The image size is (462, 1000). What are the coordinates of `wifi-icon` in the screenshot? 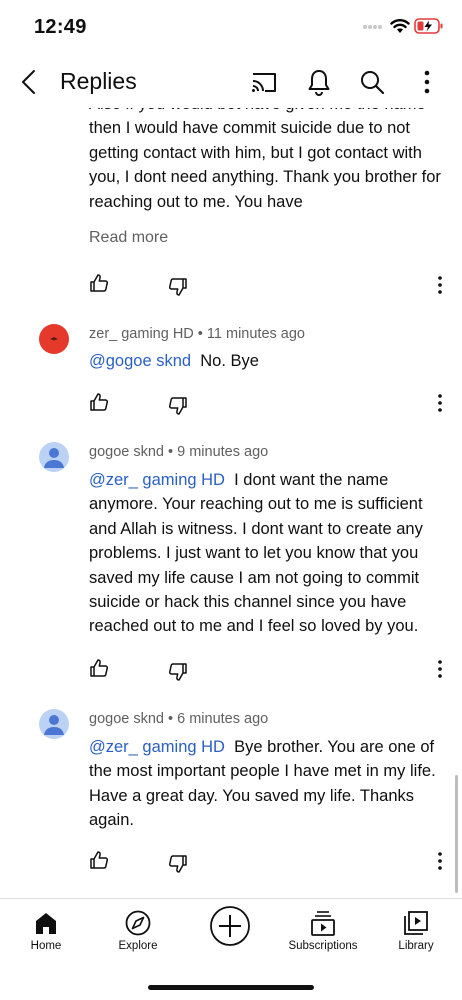 It's located at (400, 26).